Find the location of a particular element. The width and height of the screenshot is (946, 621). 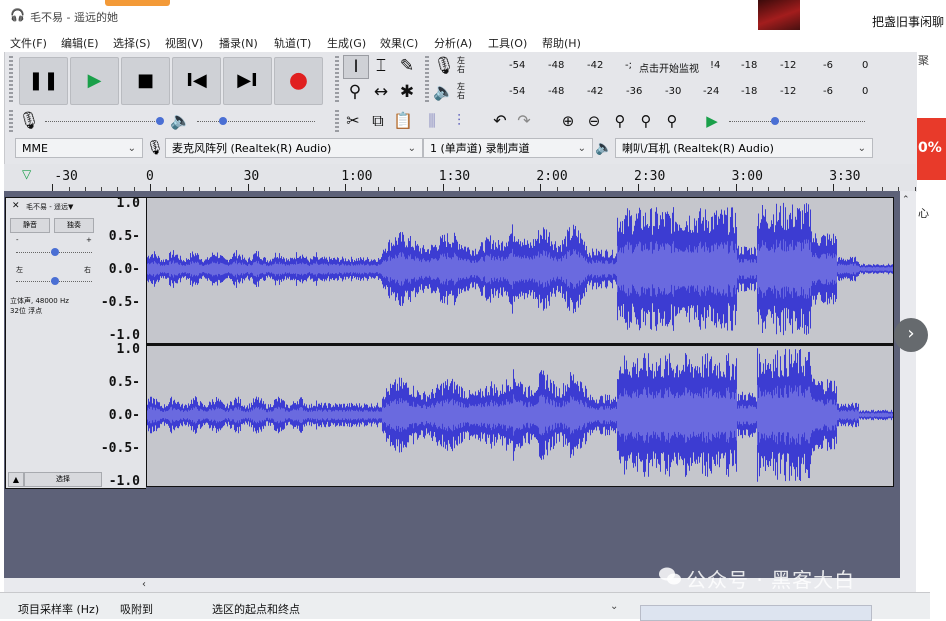

solo-button: 独奏 is located at coordinates (74, 225).